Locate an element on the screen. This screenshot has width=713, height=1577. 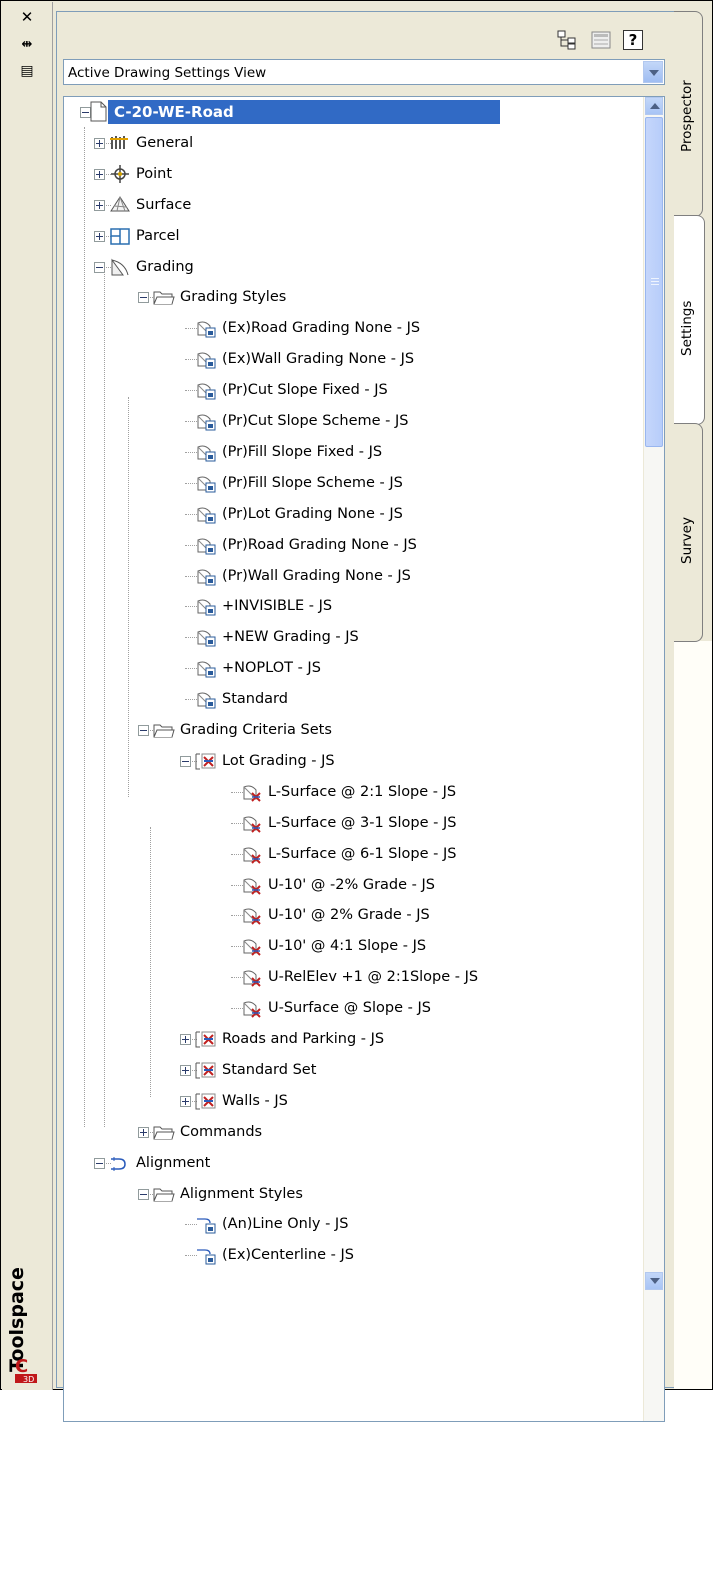
tree-node-label: U-10' @ -2% Grade - JS is located at coordinates (351, 885).